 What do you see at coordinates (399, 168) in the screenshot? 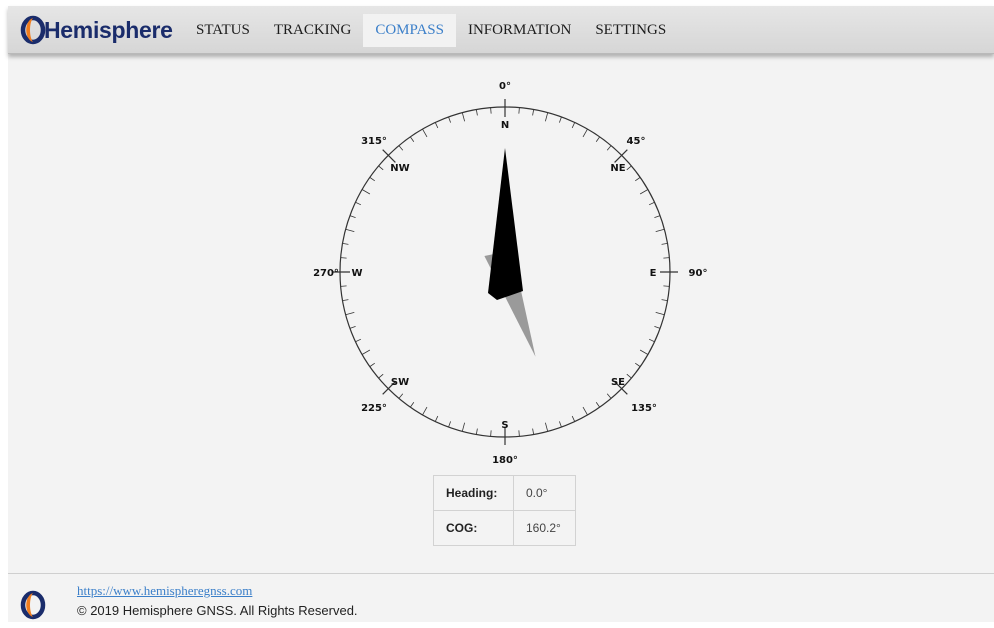
I see `cardinal-nw: NW` at bounding box center [399, 168].